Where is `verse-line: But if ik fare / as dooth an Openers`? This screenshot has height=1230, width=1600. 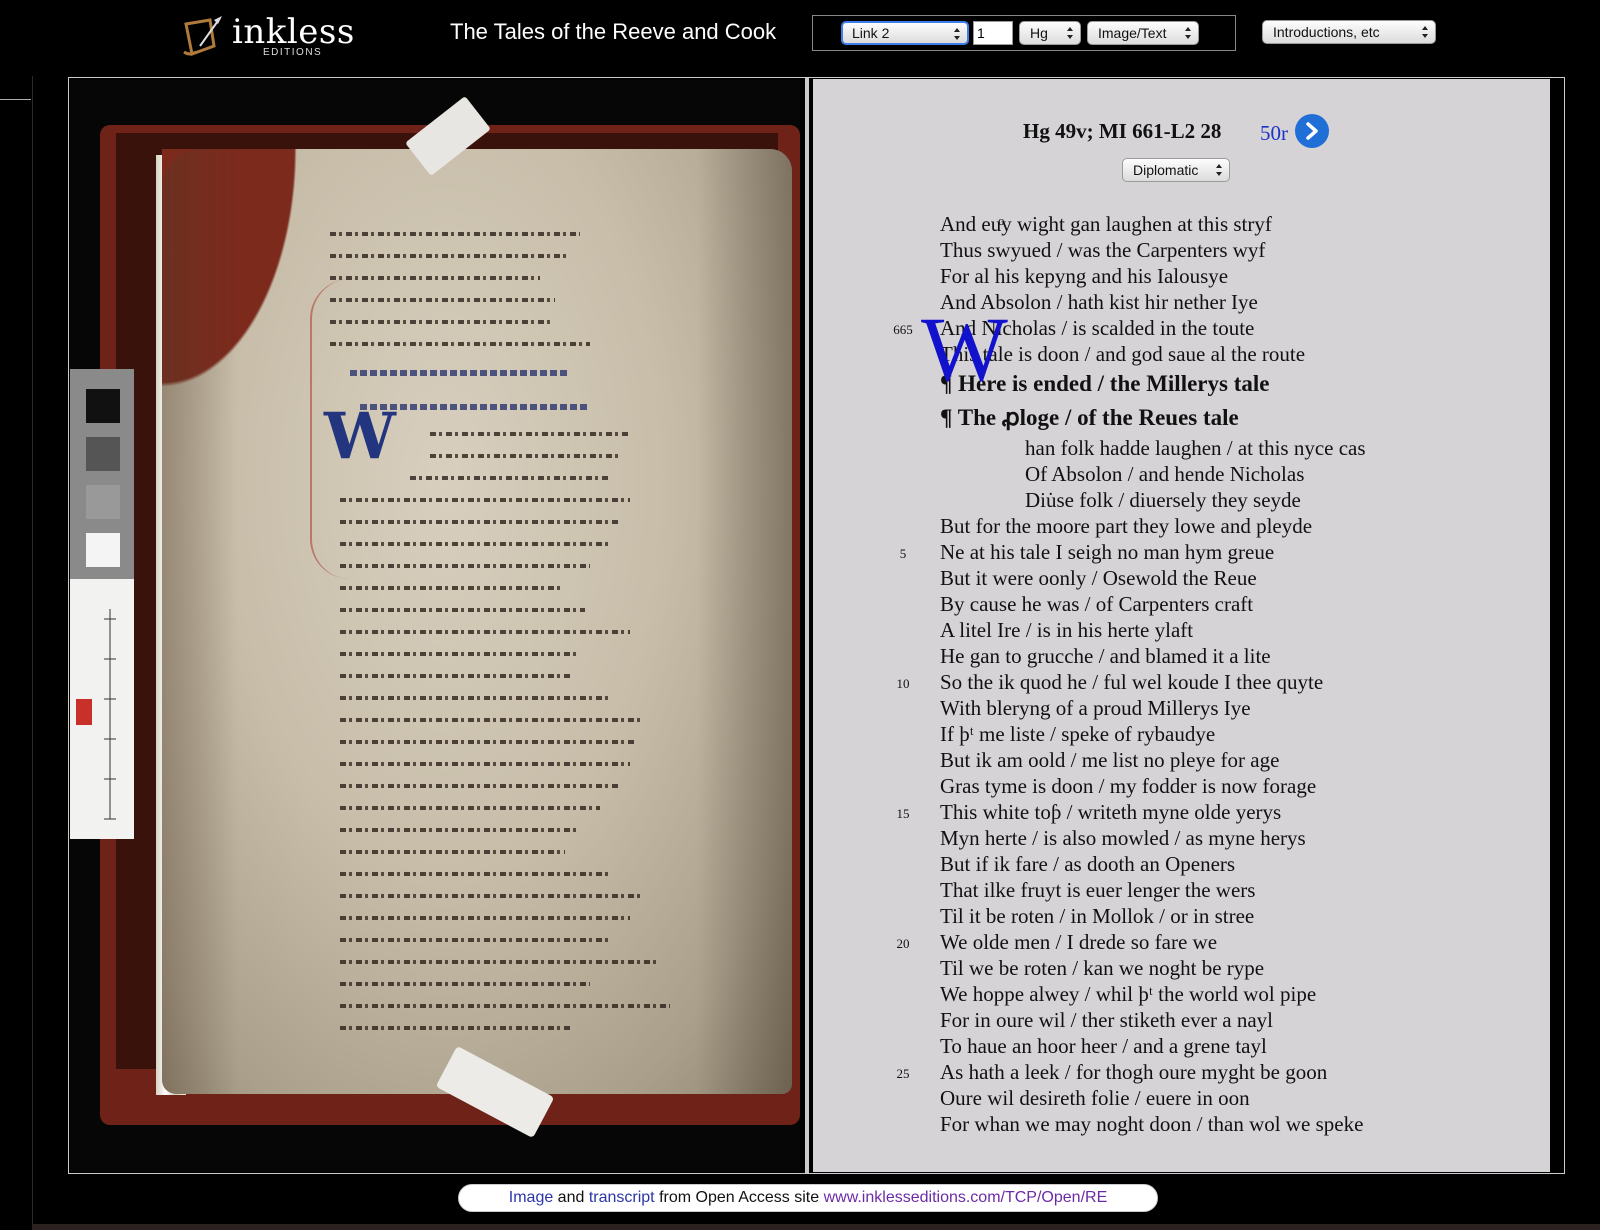 verse-line: But if ik fare / as dooth an Openers is located at coordinates (1181, 864).